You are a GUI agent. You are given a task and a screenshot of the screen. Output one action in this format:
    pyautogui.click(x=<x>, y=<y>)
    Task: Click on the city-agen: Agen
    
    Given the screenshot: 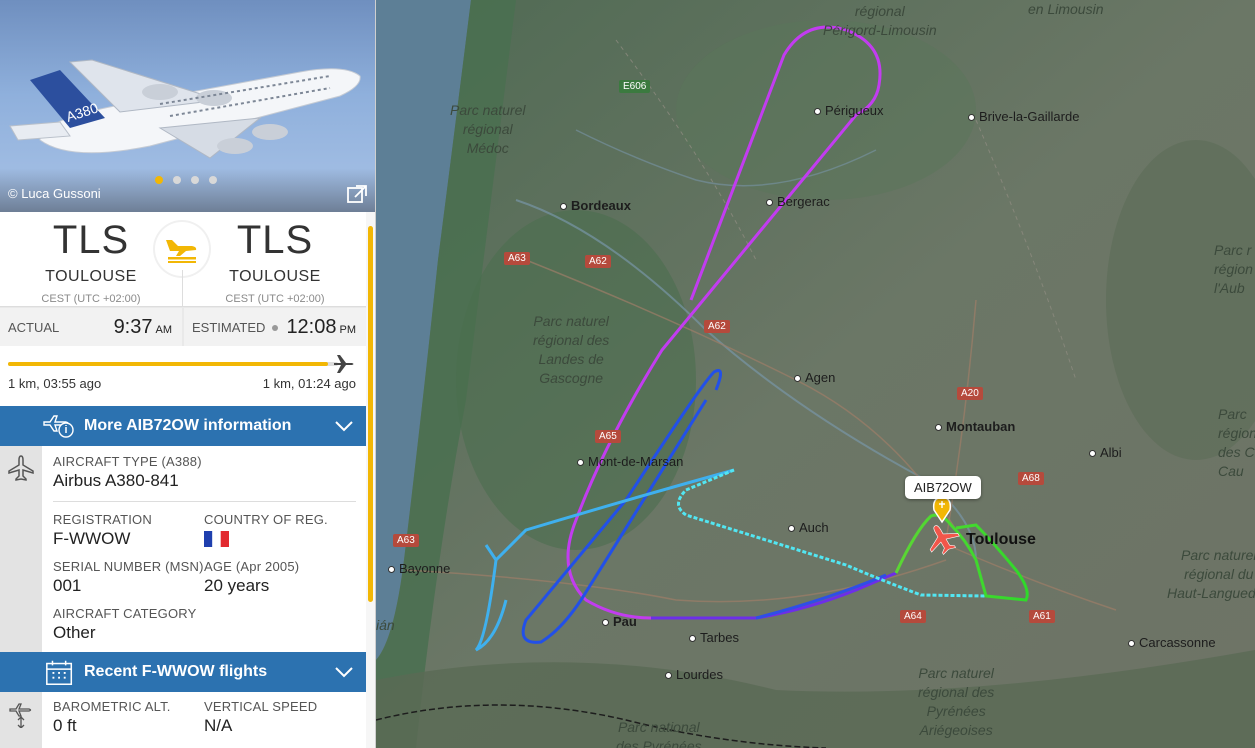 What is the action you would take?
    pyautogui.click(x=814, y=377)
    